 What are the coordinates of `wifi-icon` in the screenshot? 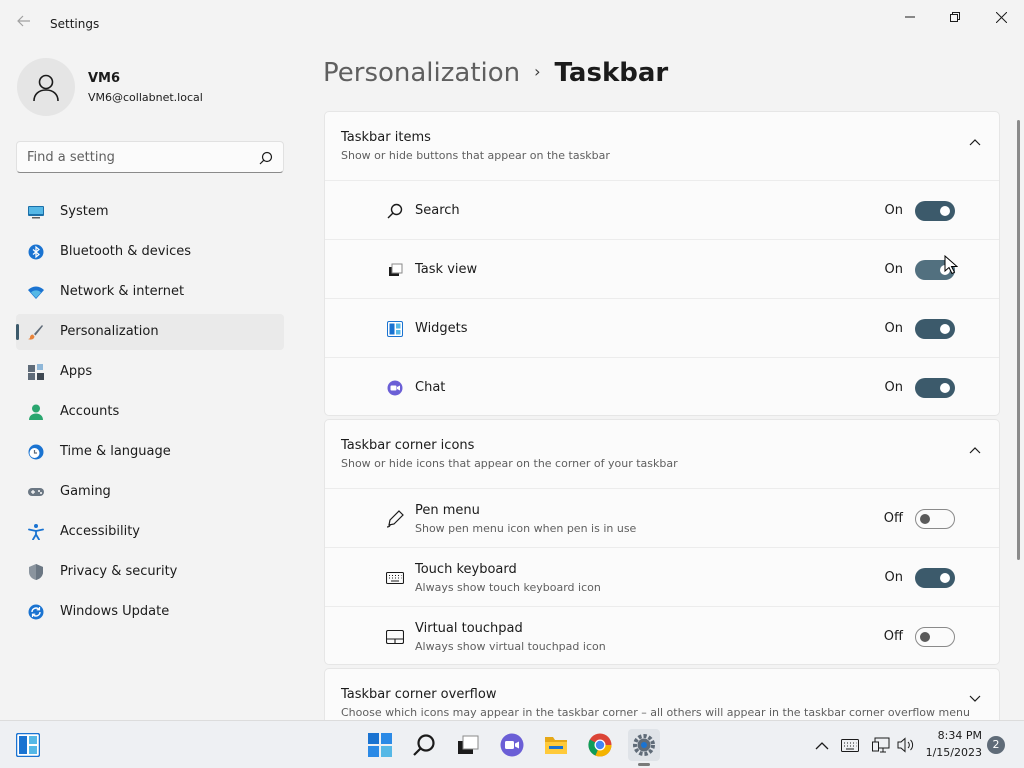 It's located at (36, 292).